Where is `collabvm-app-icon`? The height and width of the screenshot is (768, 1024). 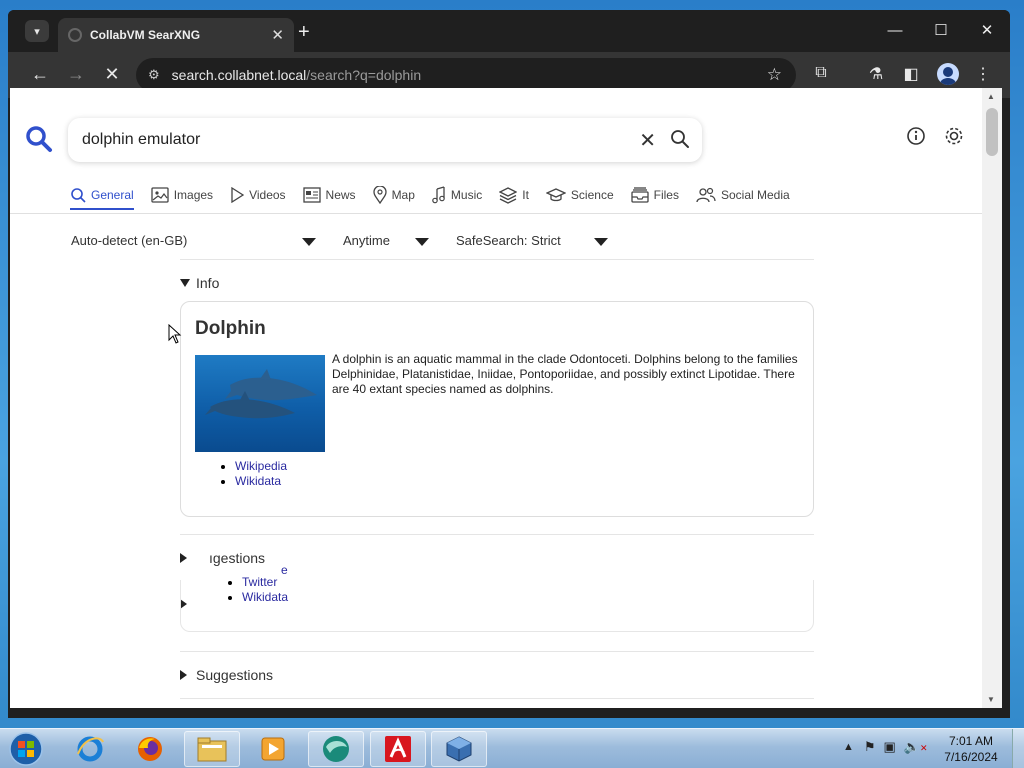
collabvm-app-icon is located at coordinates (336, 749).